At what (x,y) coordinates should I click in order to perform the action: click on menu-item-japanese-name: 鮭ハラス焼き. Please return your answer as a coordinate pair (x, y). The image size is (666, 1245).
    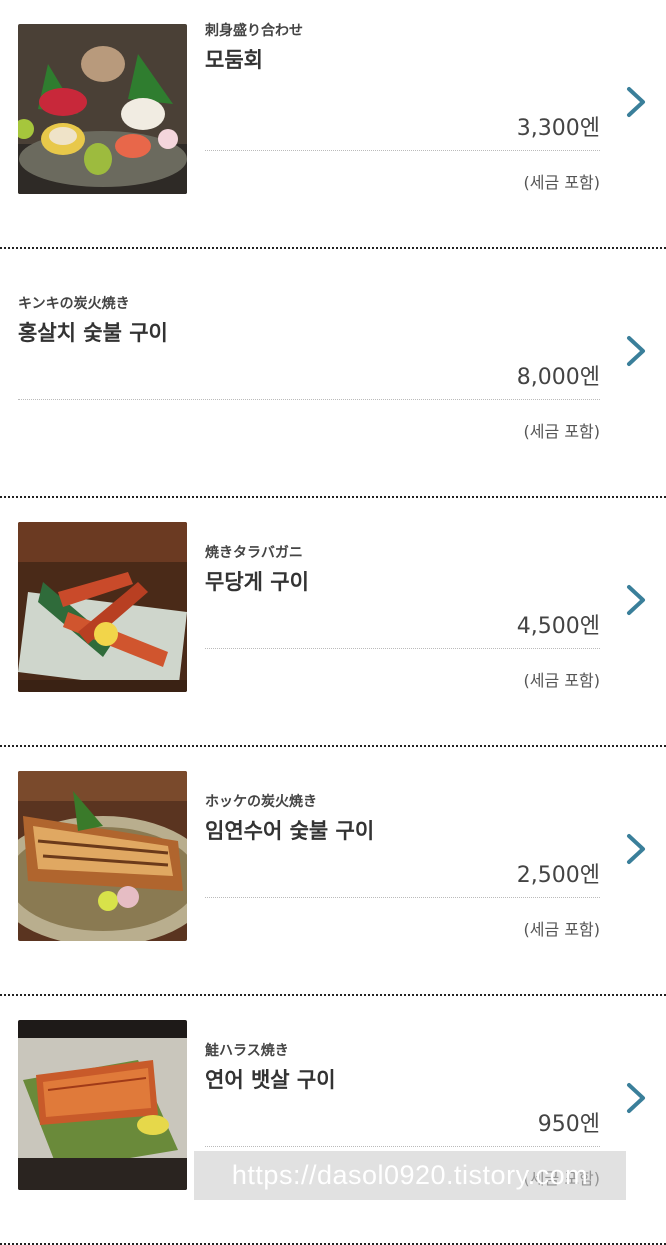
    Looking at the image, I should click on (247, 1051).